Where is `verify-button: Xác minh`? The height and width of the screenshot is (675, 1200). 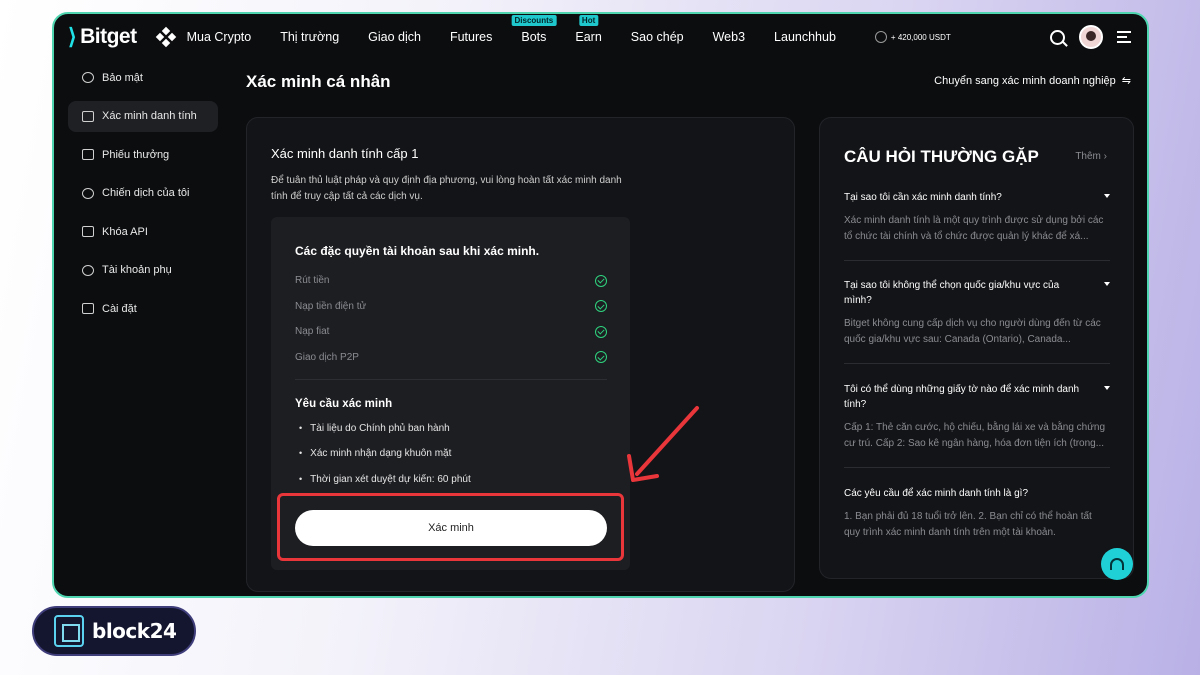
verify-button: Xác minh is located at coordinates (451, 528).